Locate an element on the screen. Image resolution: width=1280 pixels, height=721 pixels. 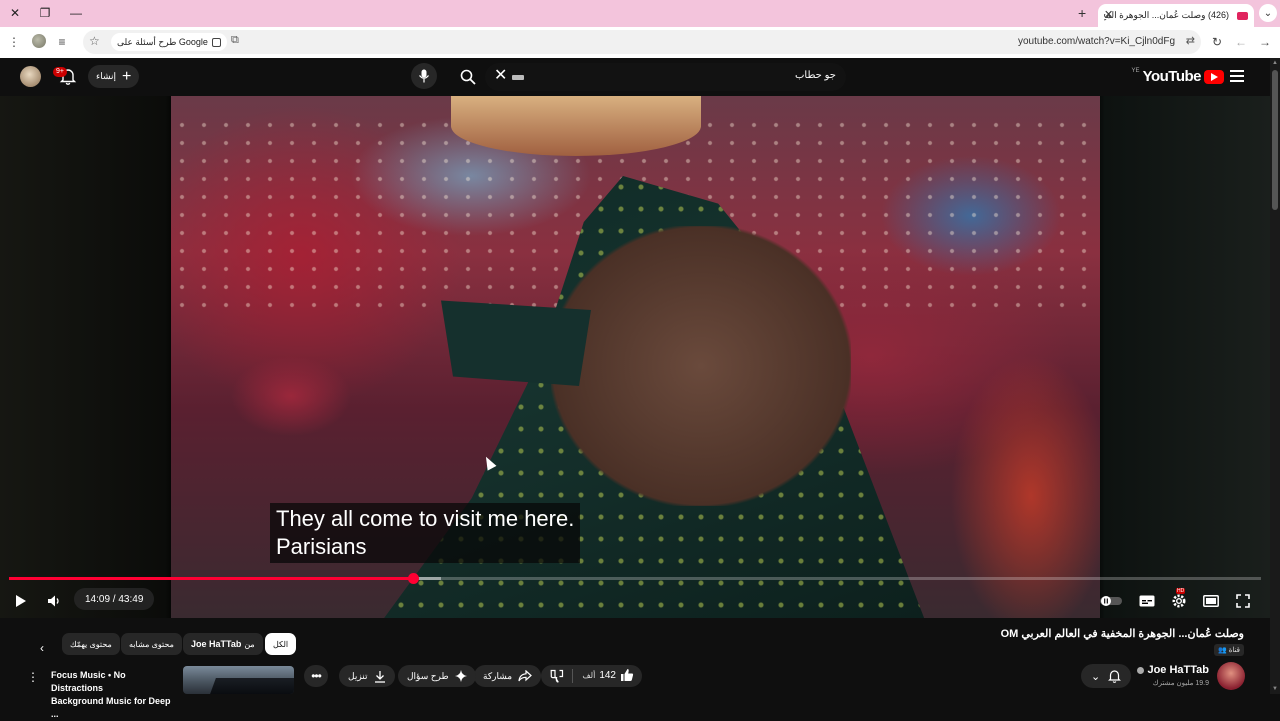
restore-window-icon: ❐ is located at coordinates (45, 13).